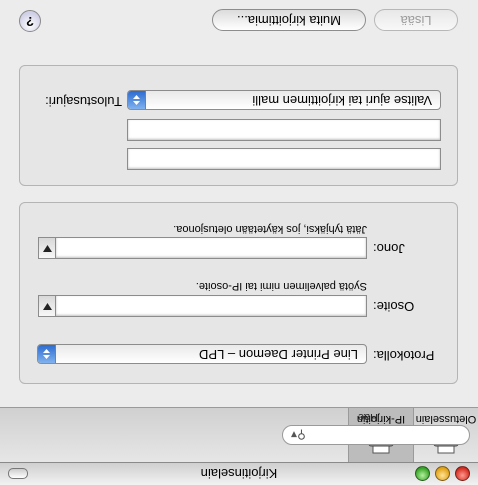 The image size is (478, 485). I want to click on title-bar: Kirjoitinselain, so click(239, 473).